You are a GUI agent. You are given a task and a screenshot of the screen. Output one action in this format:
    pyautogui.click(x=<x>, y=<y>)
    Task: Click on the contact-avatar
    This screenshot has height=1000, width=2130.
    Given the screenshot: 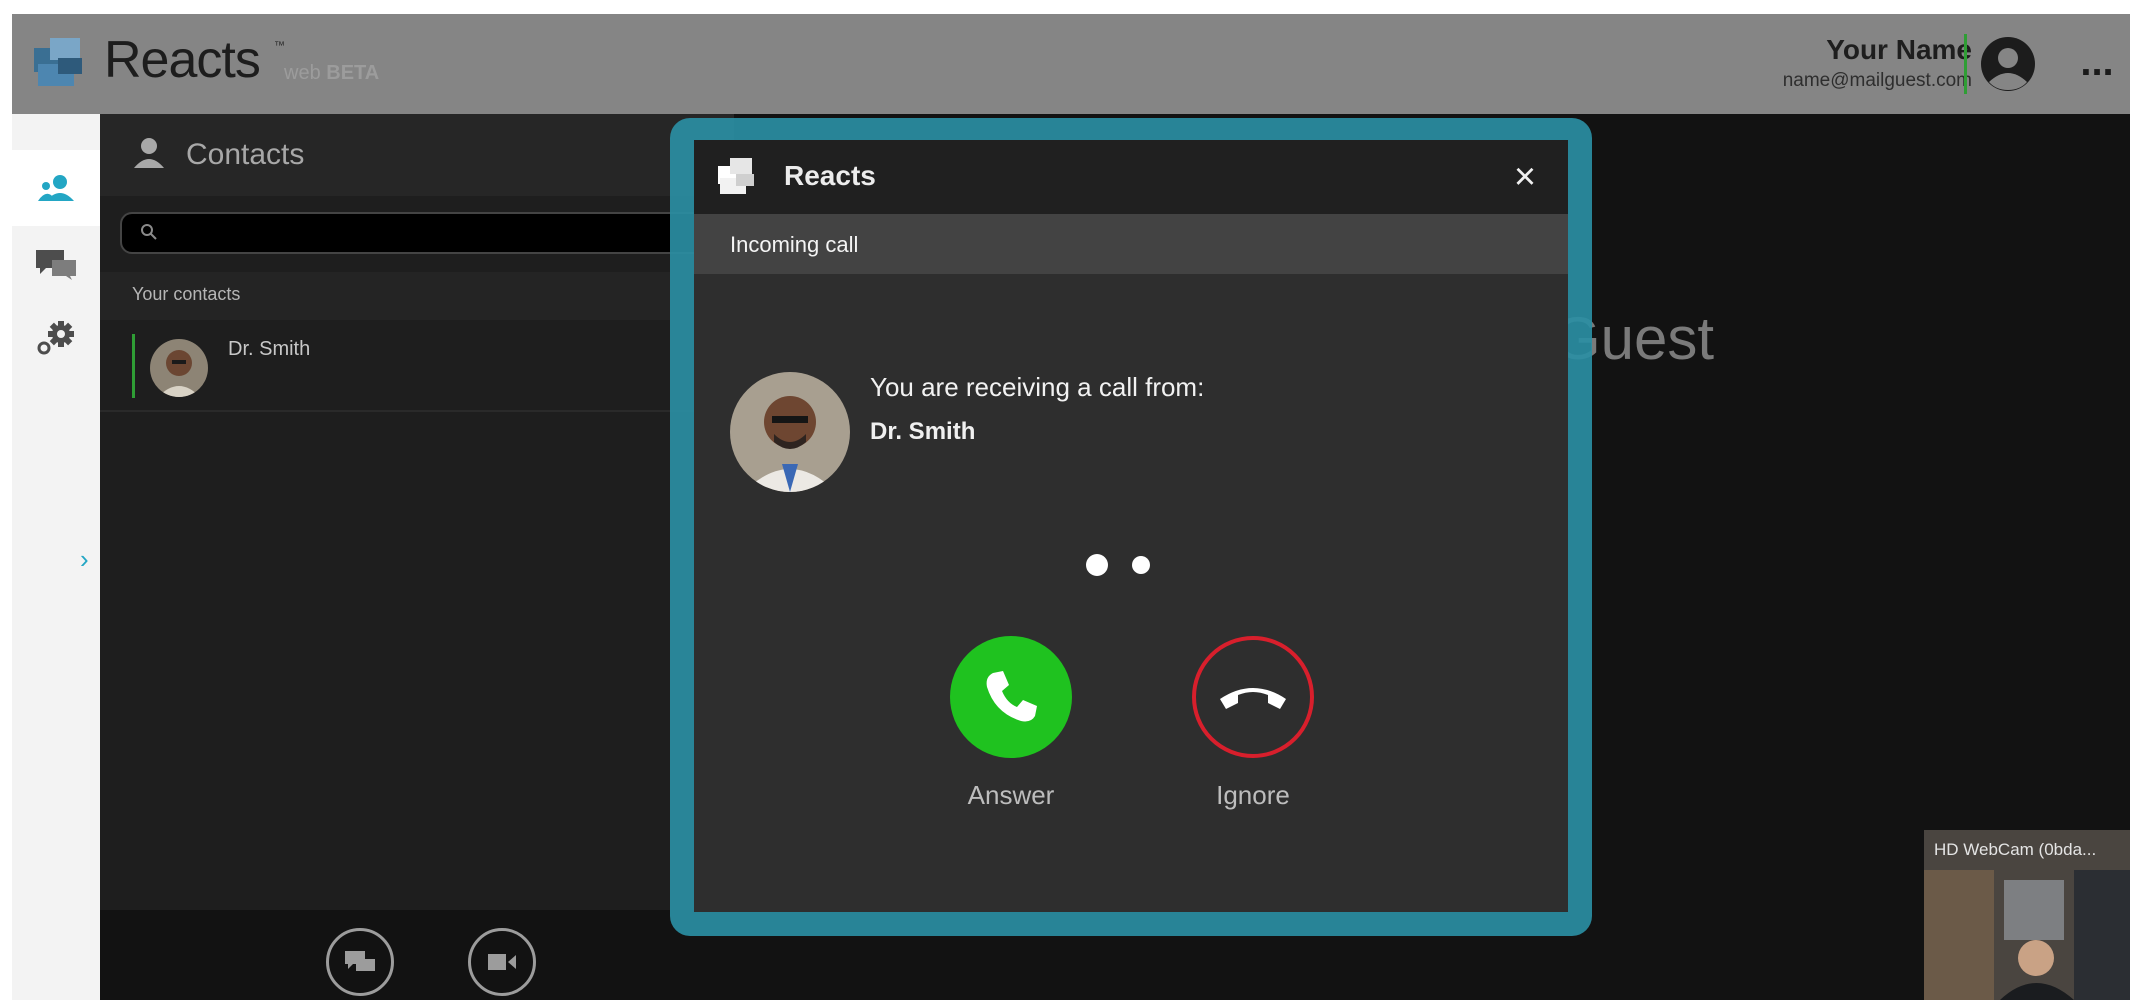 What is the action you would take?
    pyautogui.click(x=179, y=368)
    